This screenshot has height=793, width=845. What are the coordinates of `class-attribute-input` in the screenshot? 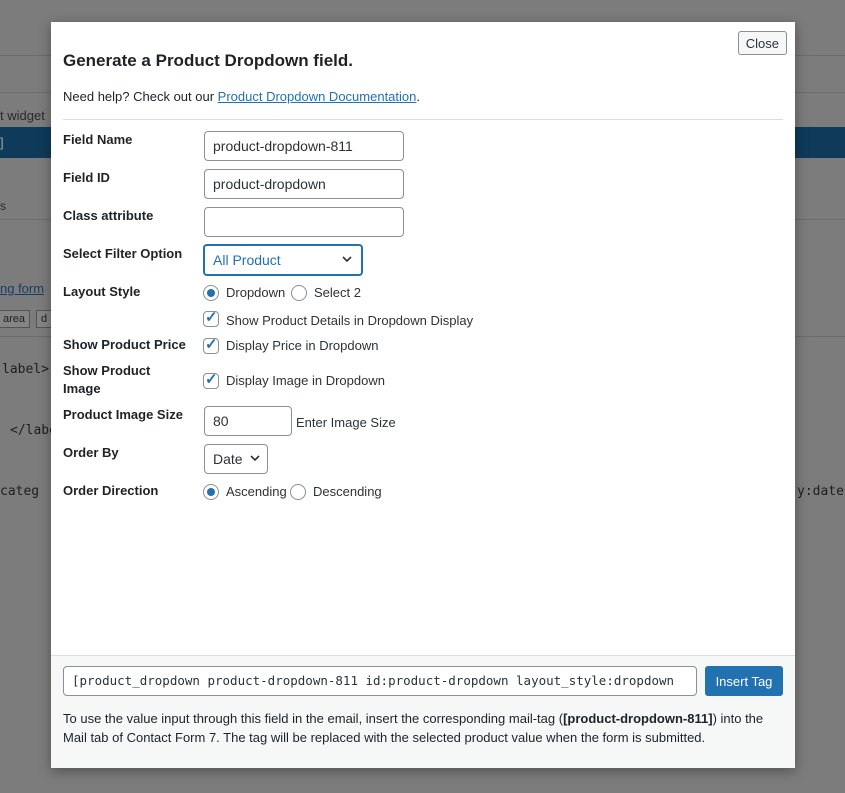 It's located at (304, 222).